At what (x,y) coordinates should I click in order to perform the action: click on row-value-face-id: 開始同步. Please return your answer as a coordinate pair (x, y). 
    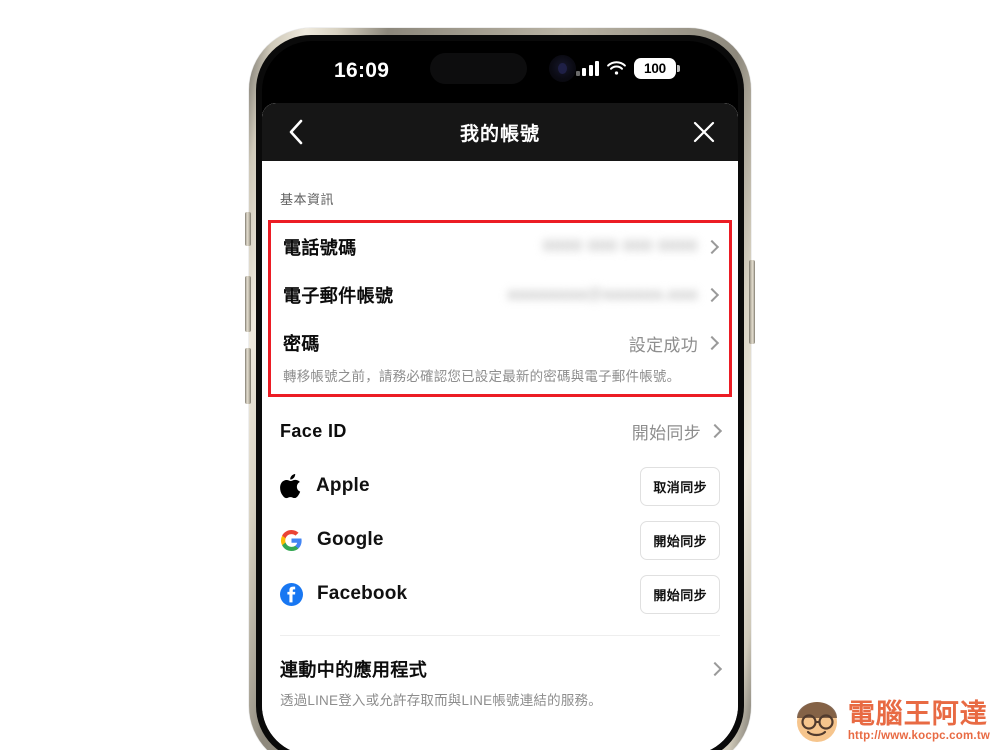
    Looking at the image, I should click on (666, 433).